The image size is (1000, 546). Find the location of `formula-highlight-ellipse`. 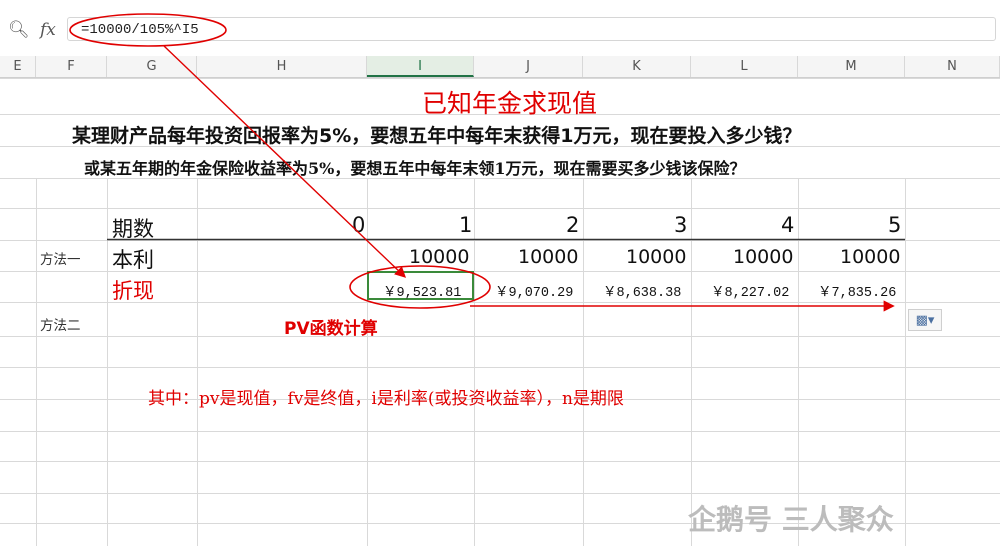

formula-highlight-ellipse is located at coordinates (148, 30).